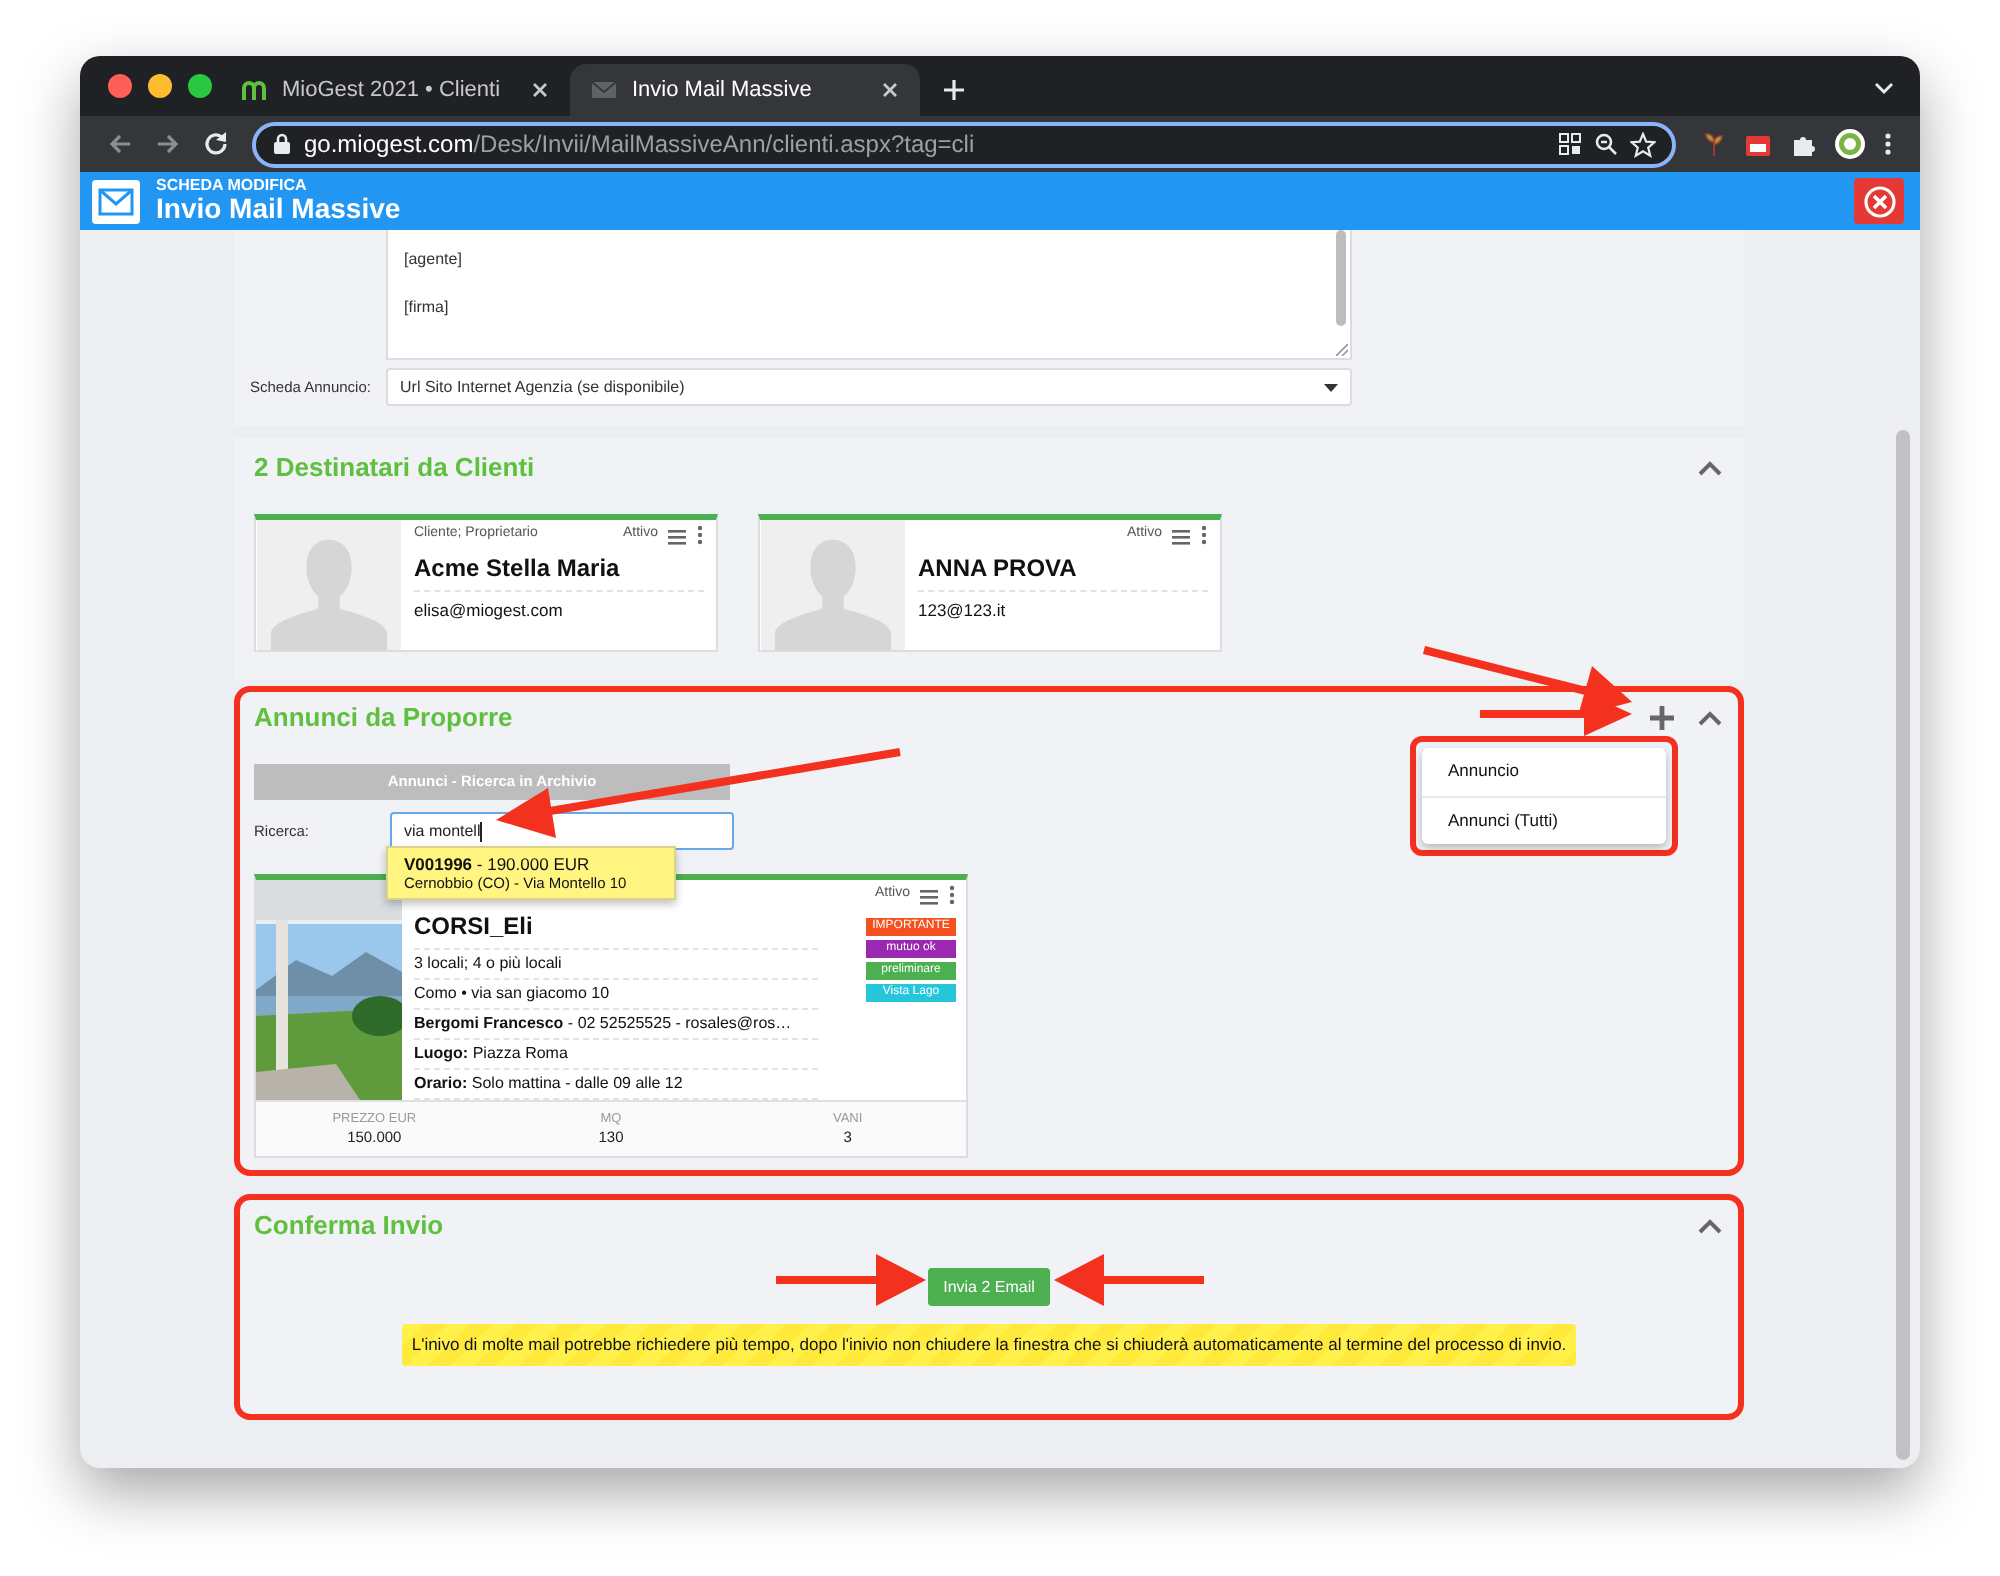 The width and height of the screenshot is (2000, 1576). What do you see at coordinates (616, 1055) in the screenshot?
I see `listing-detail: Luogo: Piazza Roma` at bounding box center [616, 1055].